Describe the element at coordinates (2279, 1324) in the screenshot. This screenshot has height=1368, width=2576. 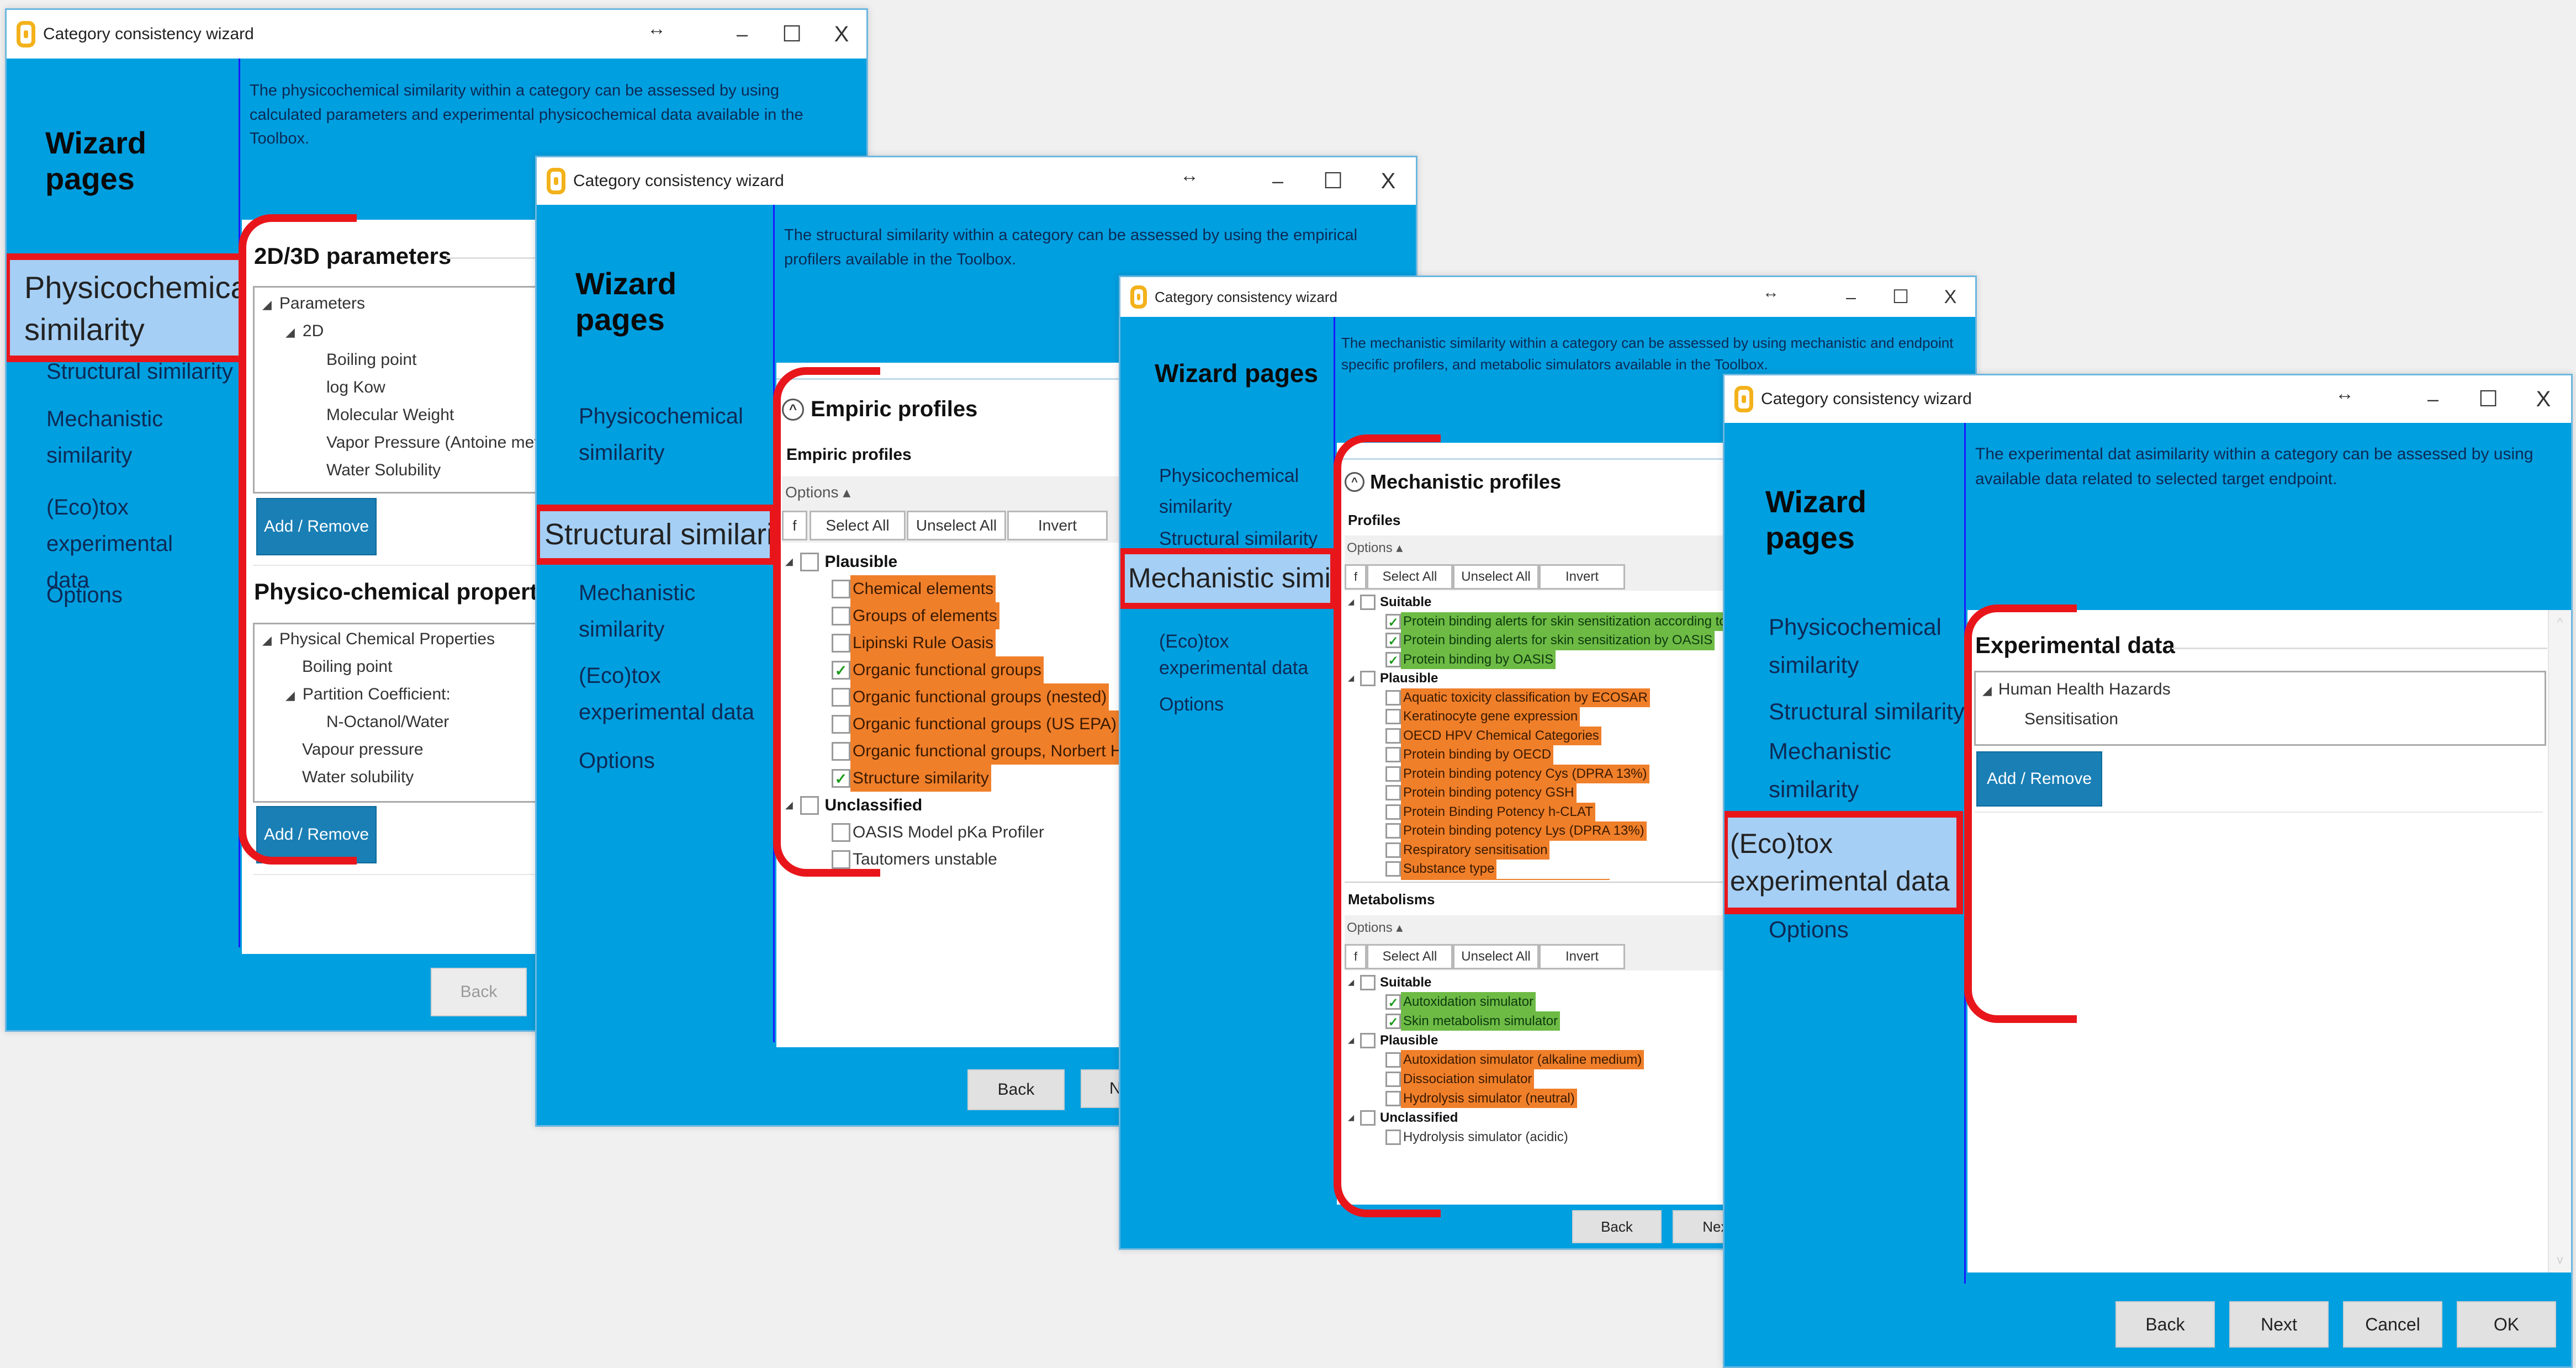
I see `next-button: Next` at that location.